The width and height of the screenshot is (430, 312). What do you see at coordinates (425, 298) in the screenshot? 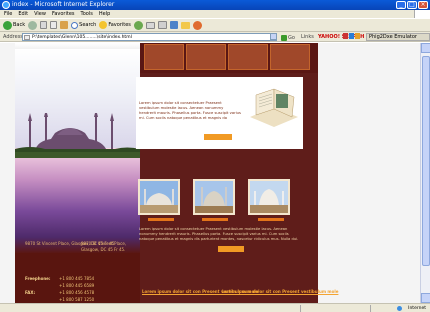
I see `scroll-down-button` at bounding box center [425, 298].